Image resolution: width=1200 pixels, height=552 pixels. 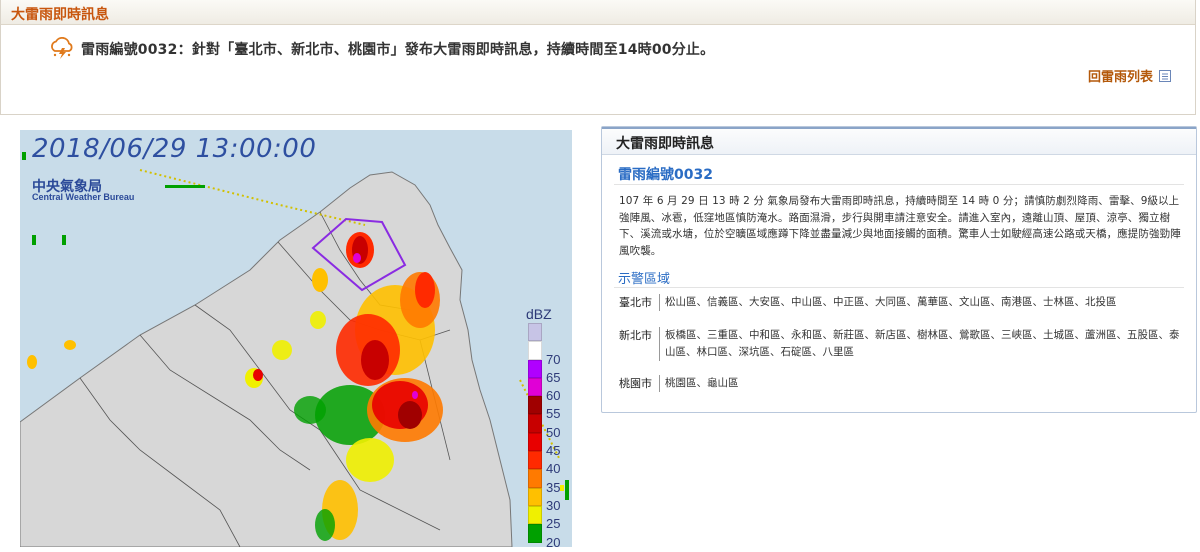 What do you see at coordinates (550, 354) in the screenshot?
I see `legend-row: 70` at bounding box center [550, 354].